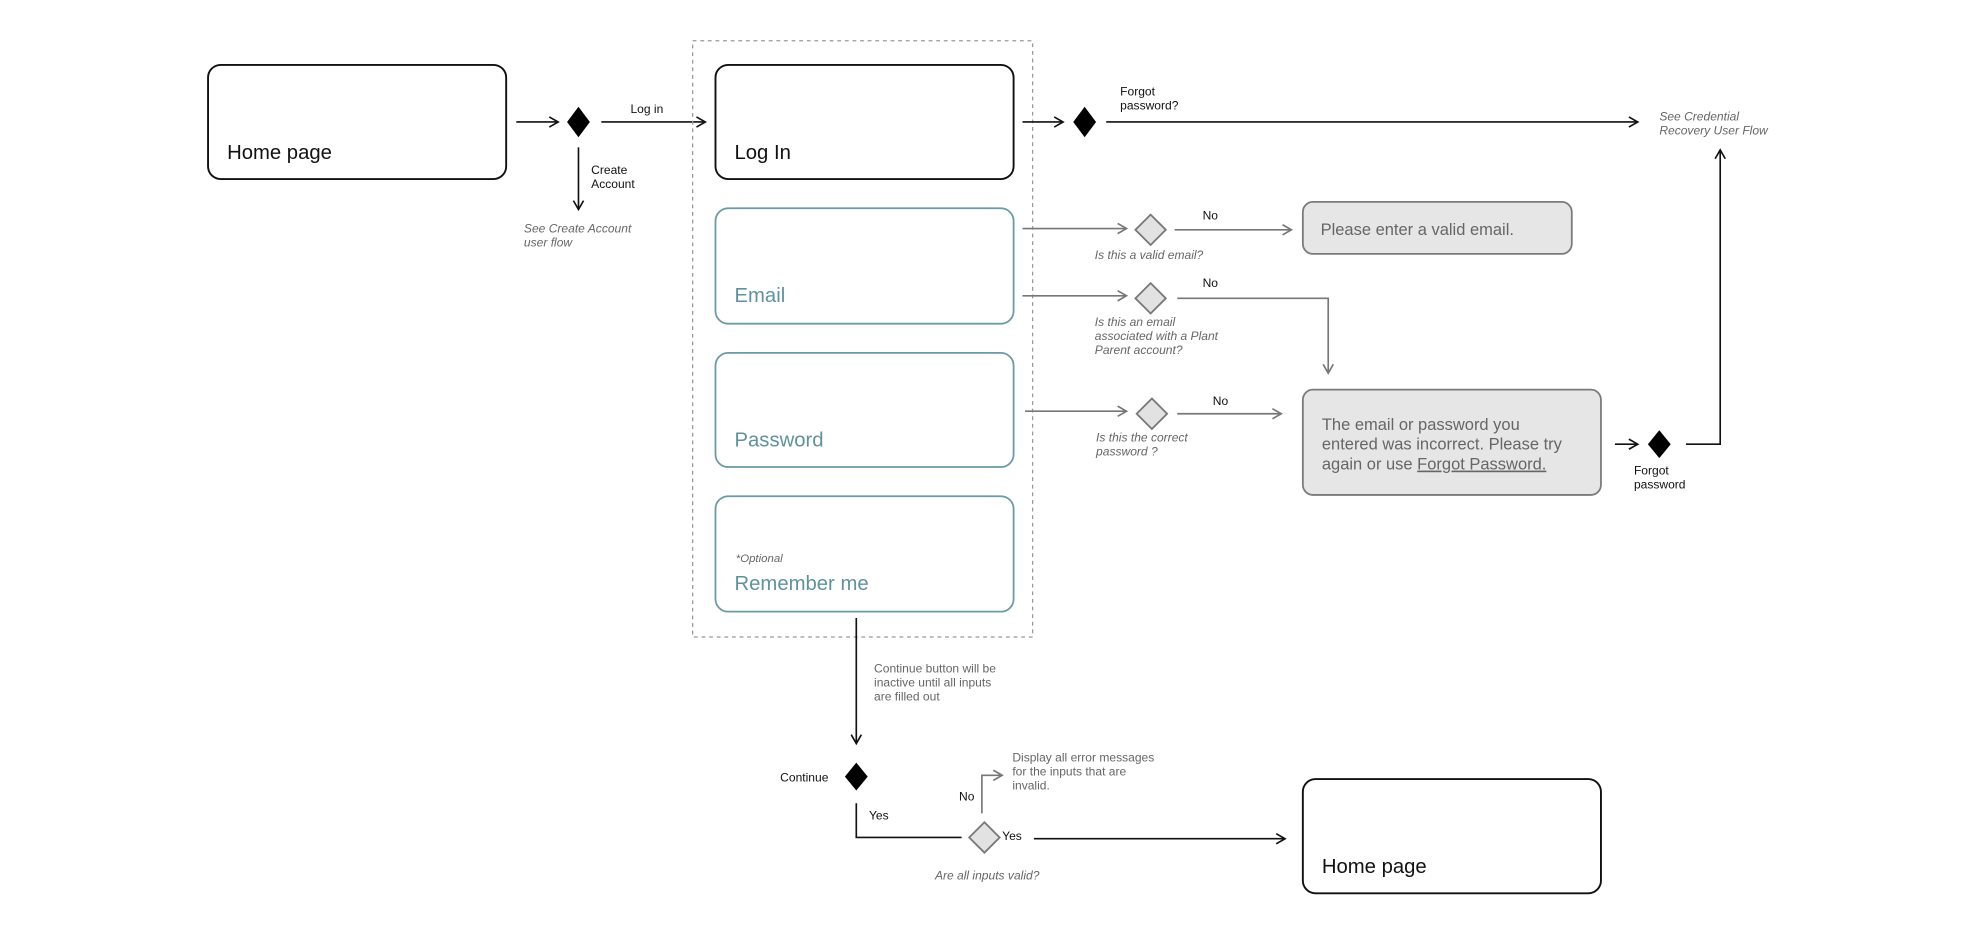  What do you see at coordinates (1660, 485) in the screenshot?
I see `forgot-password-label: password` at bounding box center [1660, 485].